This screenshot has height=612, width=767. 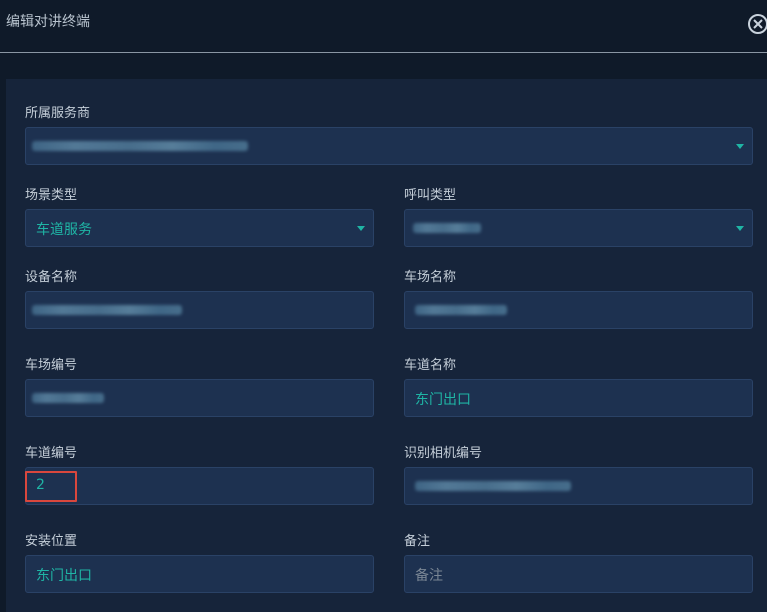 I want to click on dialog-title: 编辑对讲终端, so click(x=48, y=22).